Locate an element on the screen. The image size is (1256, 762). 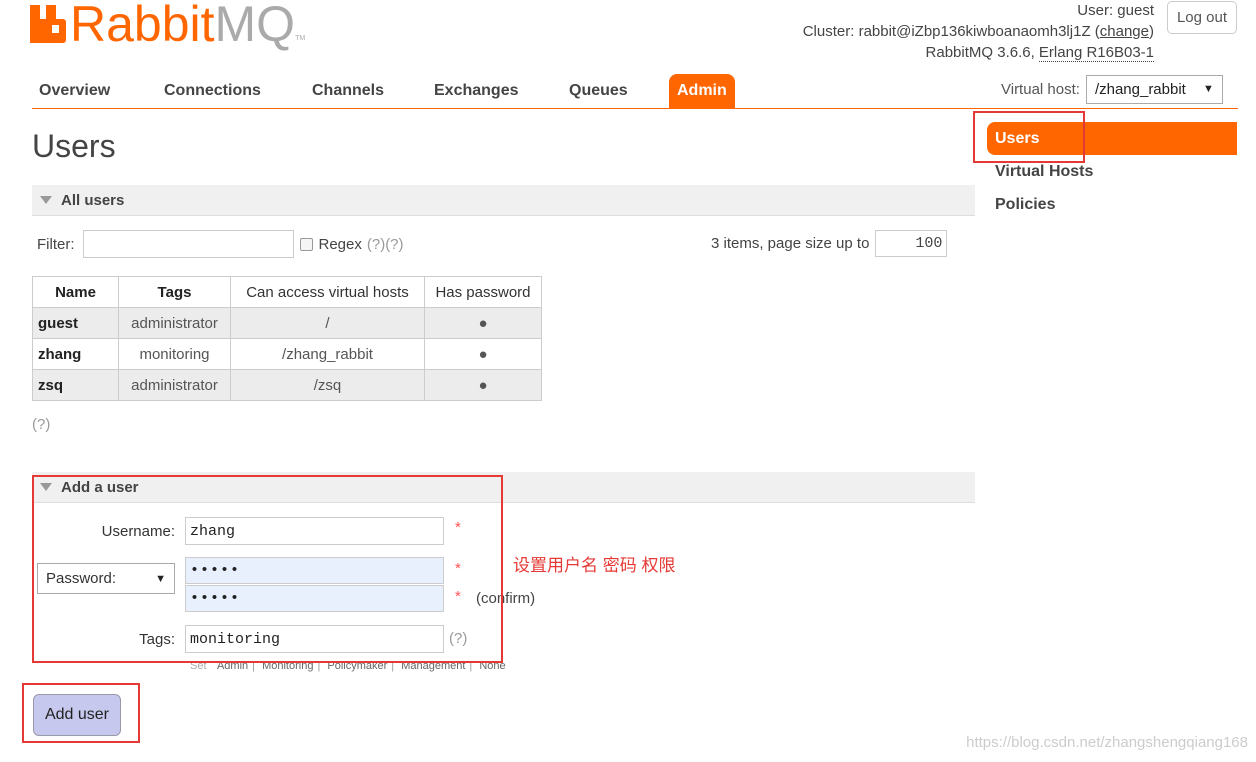
rabbitmq-logo: RabbitMQ TM is located at coordinates (168, 26).